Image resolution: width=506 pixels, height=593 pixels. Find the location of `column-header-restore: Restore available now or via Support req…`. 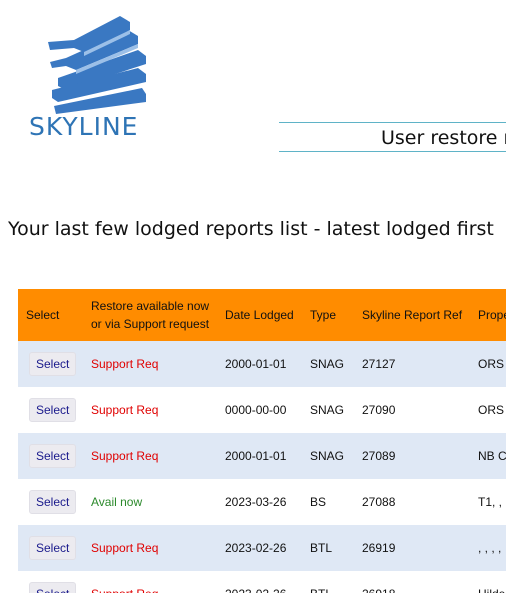

column-header-restore: Restore available now or via Support req… is located at coordinates (150, 315).